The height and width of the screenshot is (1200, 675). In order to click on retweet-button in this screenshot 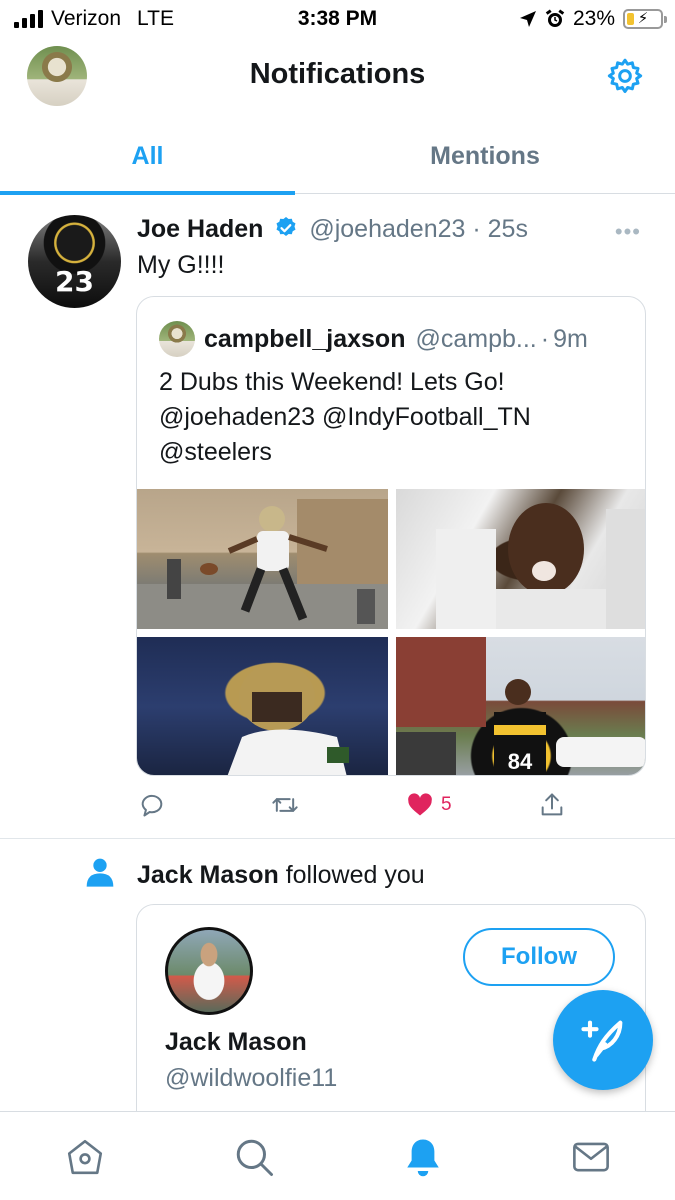, I will do `click(285, 805)`.